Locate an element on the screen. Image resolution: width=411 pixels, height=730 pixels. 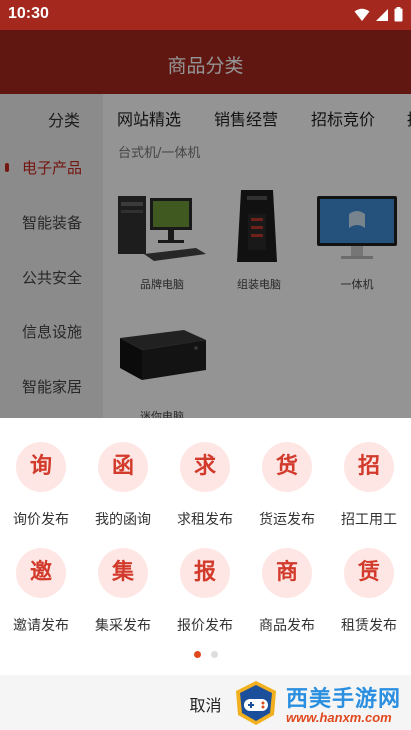
action-label: 招工用工 is located at coordinates (369, 520).